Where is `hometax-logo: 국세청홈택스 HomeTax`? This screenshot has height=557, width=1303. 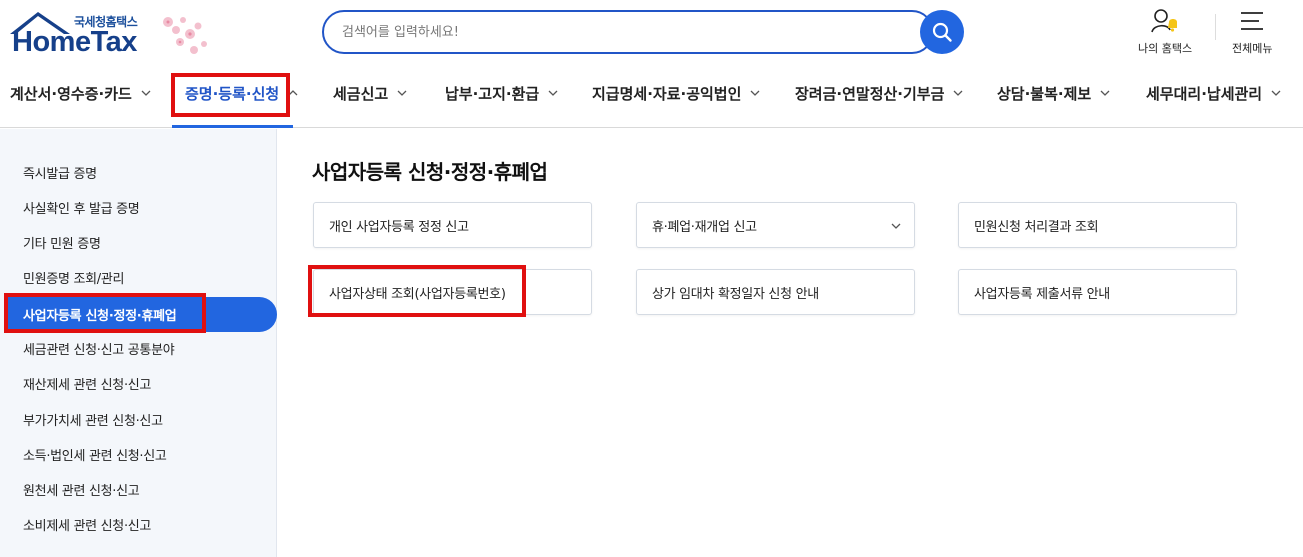 hometax-logo: 국세청홈택스 HomeTax is located at coordinates (113, 35).